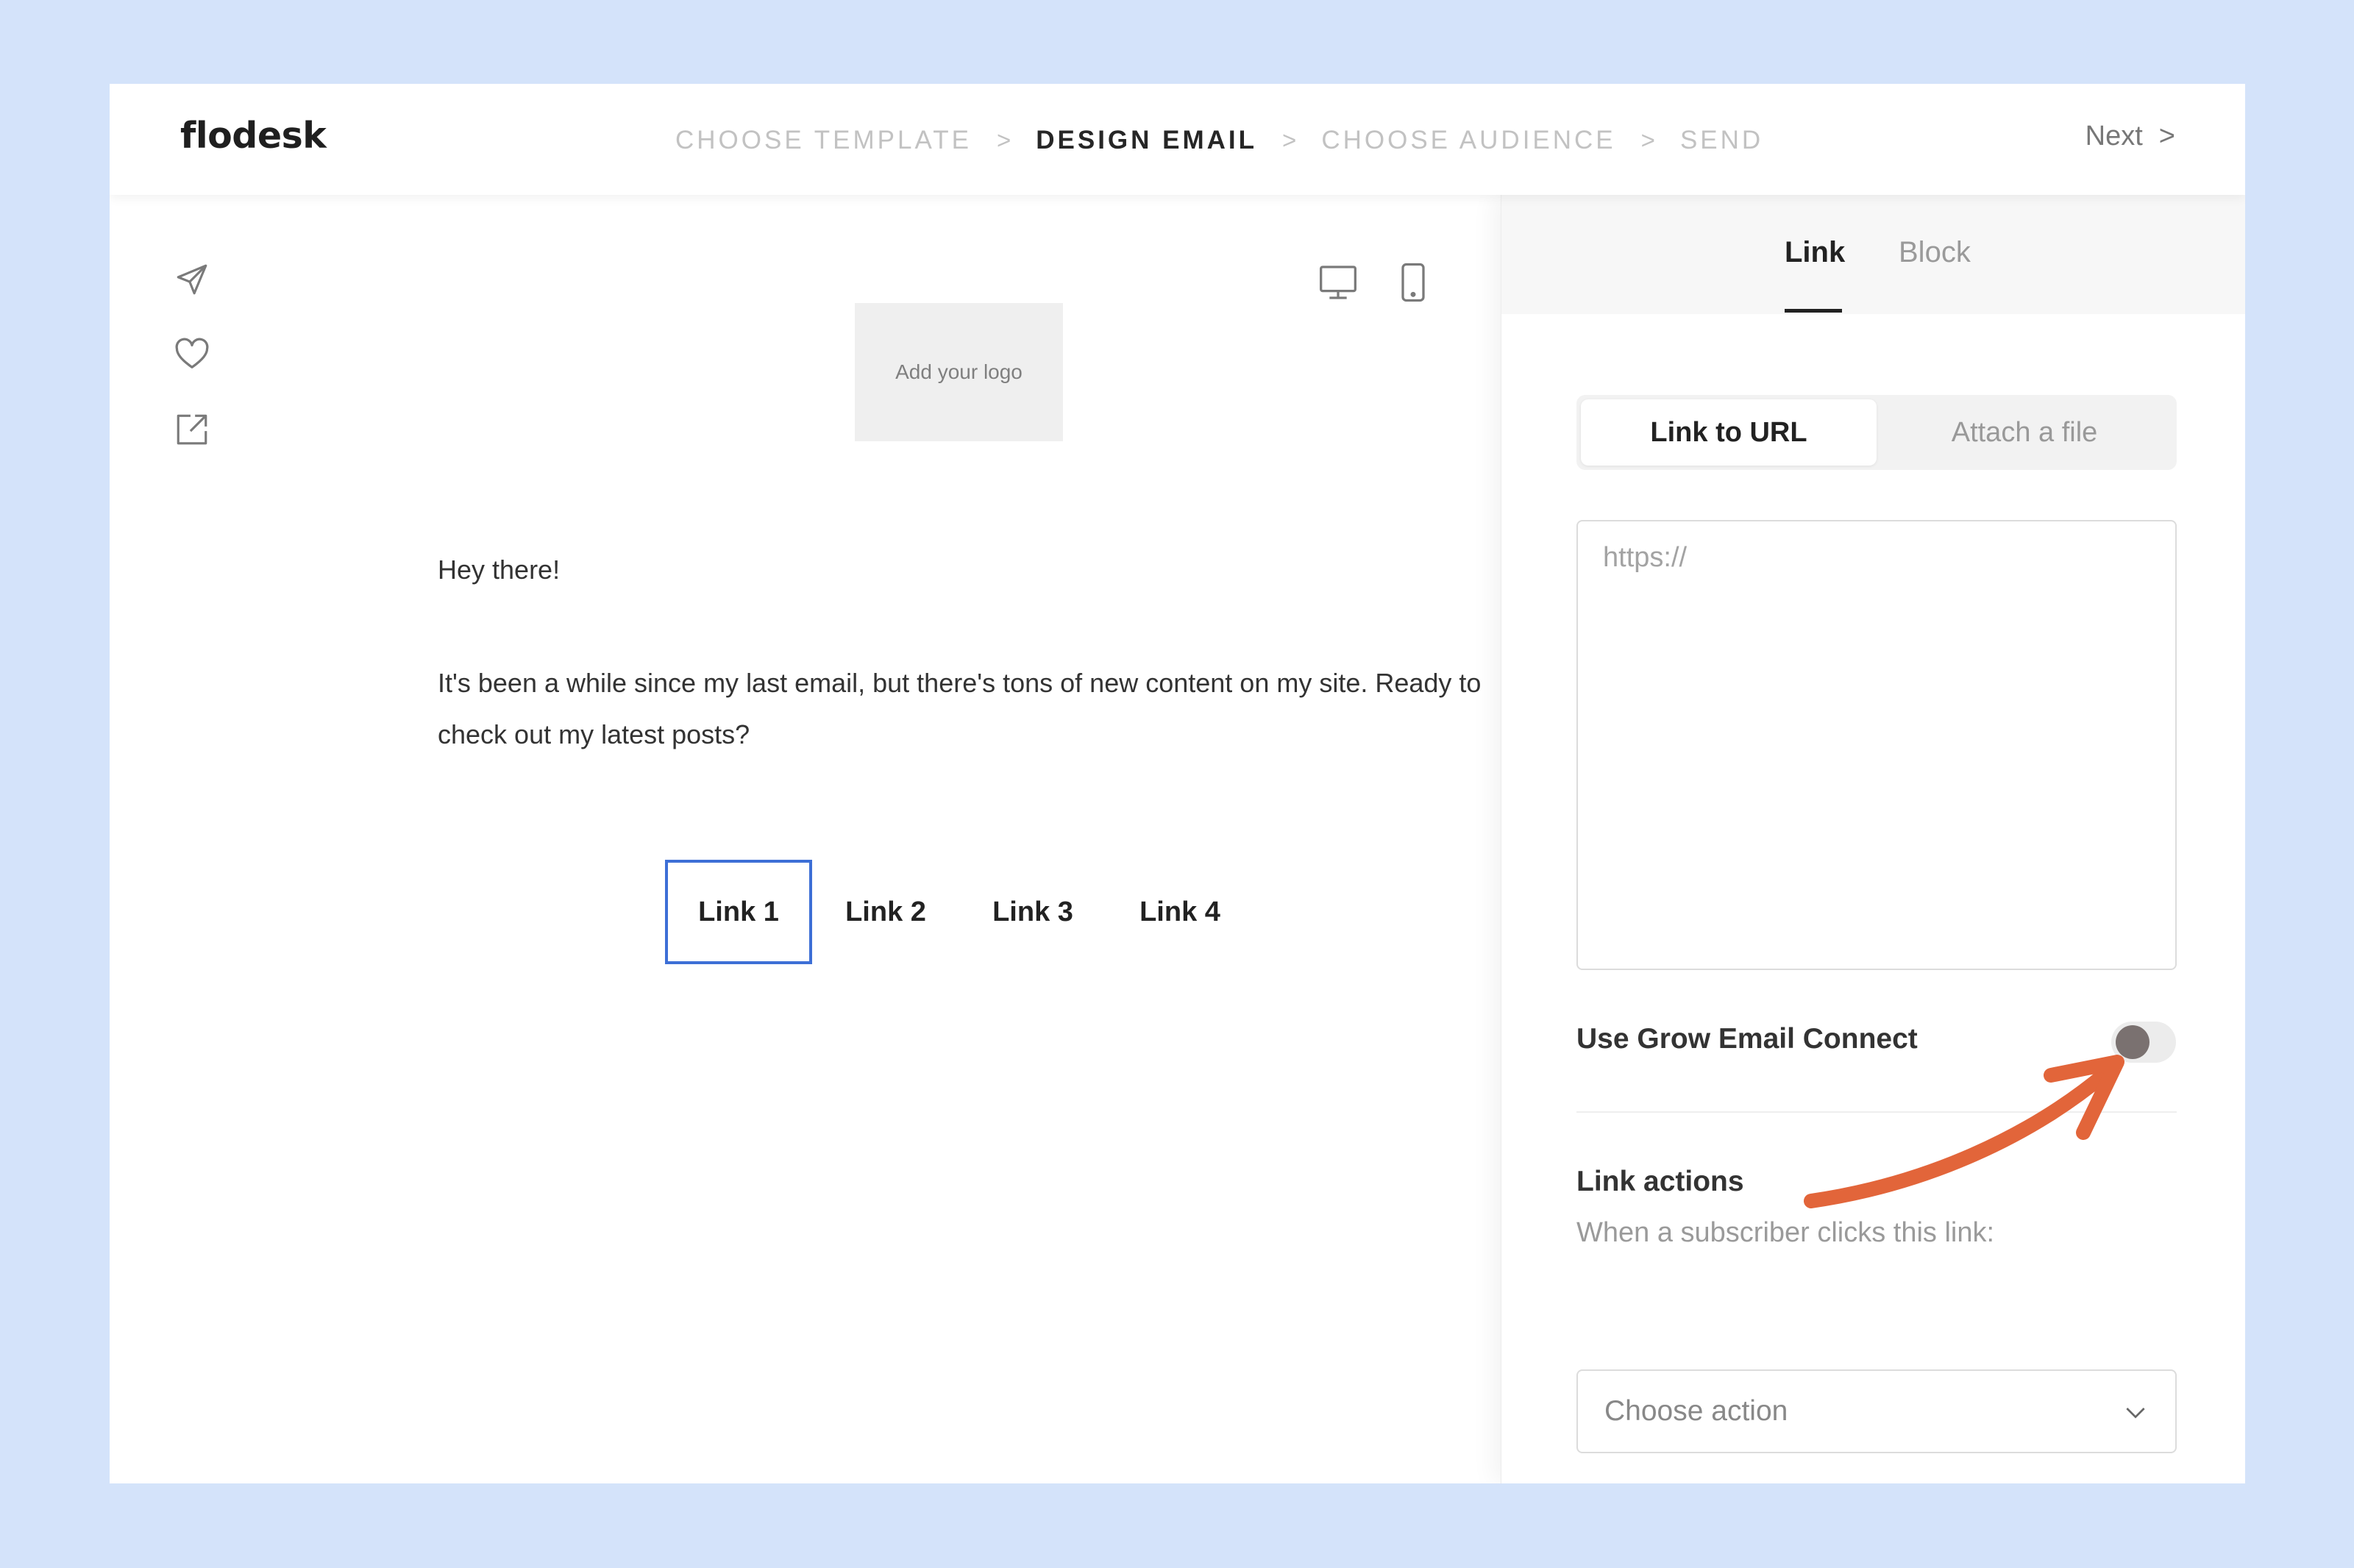 The image size is (2354, 1568). What do you see at coordinates (2135, 1415) in the screenshot?
I see `chevron-down-icon` at bounding box center [2135, 1415].